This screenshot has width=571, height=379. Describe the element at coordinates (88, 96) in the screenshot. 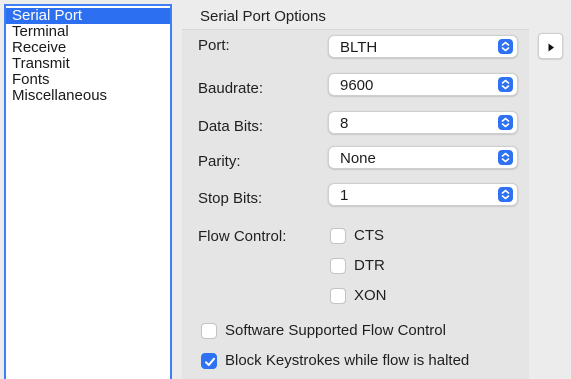

I see `sidebar-item-miscellaneous: Miscellaneous` at that location.